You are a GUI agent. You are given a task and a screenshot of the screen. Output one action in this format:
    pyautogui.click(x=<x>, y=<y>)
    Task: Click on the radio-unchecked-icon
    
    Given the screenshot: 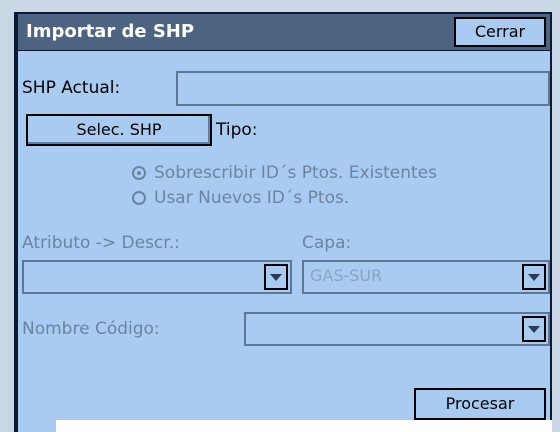 What is the action you would take?
    pyautogui.click(x=139, y=198)
    